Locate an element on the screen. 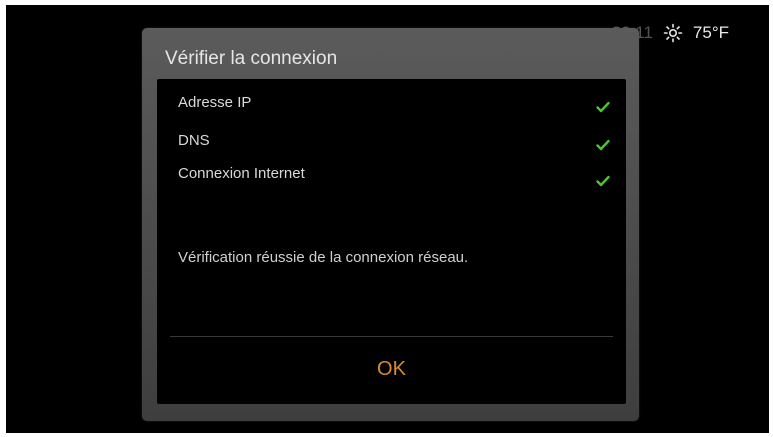  check-label: Connexion Internet is located at coordinates (241, 173).